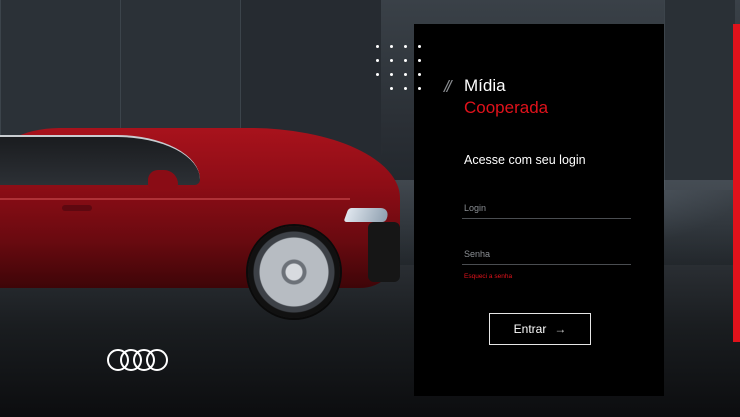 The image size is (740, 417). What do you see at coordinates (560, 329) in the screenshot?
I see `arrow-right-icon: →` at bounding box center [560, 329].